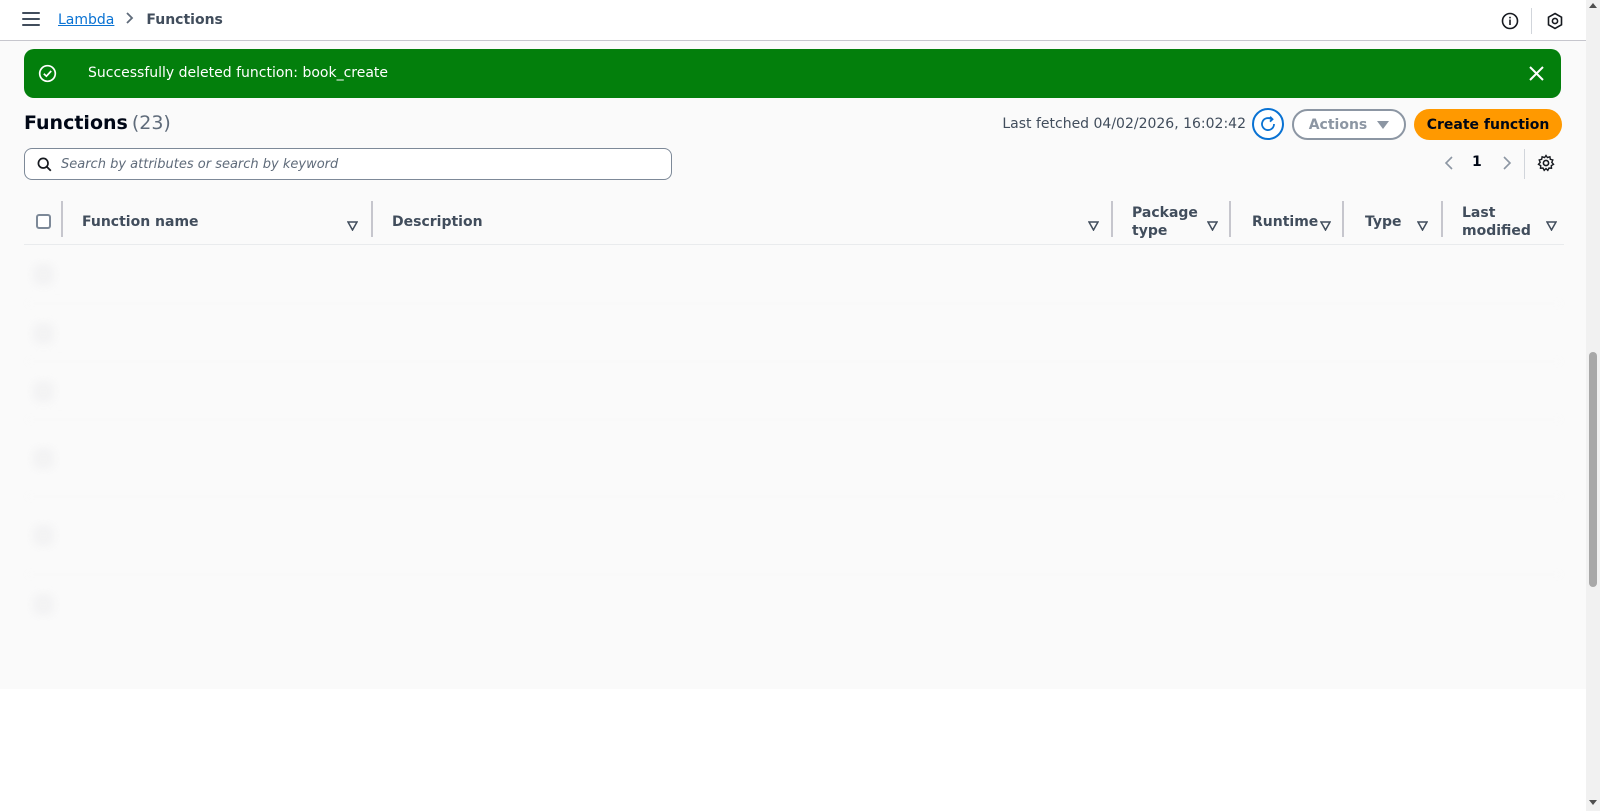 The width and height of the screenshot is (1600, 811). I want to click on last-fetched-timestamp: Last fetched 04/02/2026, 16:02:42, so click(1124, 124).